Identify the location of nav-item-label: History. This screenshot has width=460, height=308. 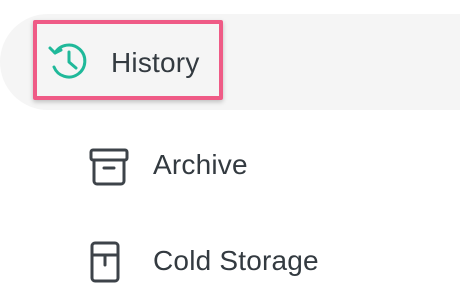
(155, 62).